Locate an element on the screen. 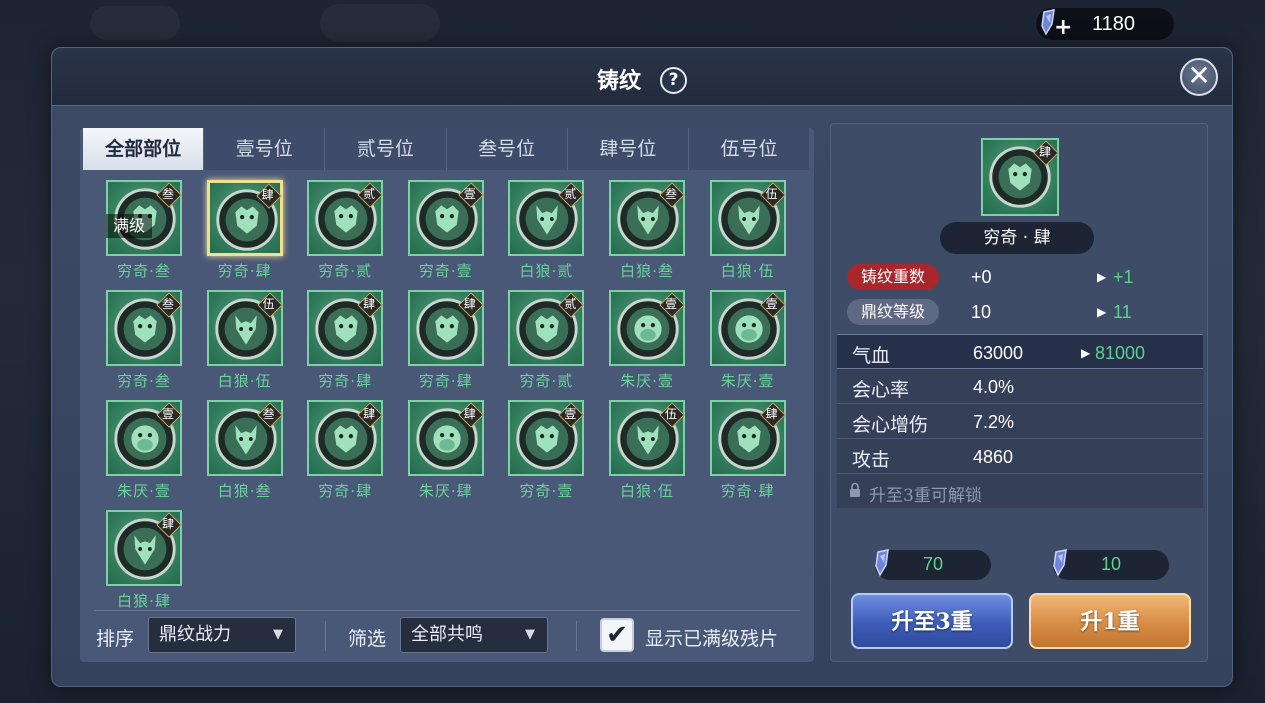 This screenshot has height=703, width=1265. tab-all-positions: 全部部位 is located at coordinates (144, 149).